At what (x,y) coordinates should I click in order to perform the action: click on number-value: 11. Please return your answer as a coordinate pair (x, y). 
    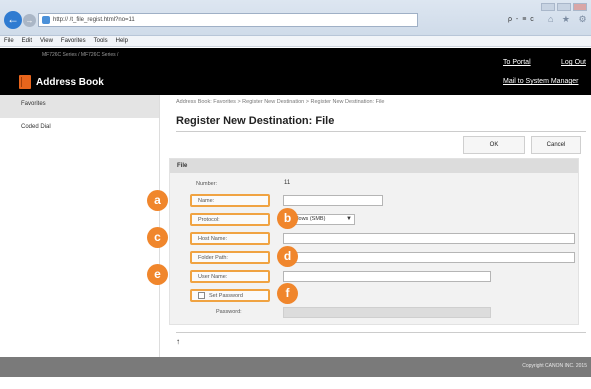
    Looking at the image, I should click on (287, 183).